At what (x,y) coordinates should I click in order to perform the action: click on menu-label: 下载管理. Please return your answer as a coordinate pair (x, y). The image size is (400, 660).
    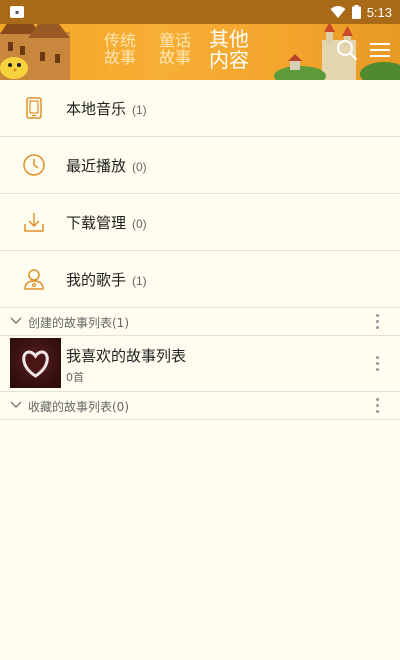
    Looking at the image, I should click on (96, 223).